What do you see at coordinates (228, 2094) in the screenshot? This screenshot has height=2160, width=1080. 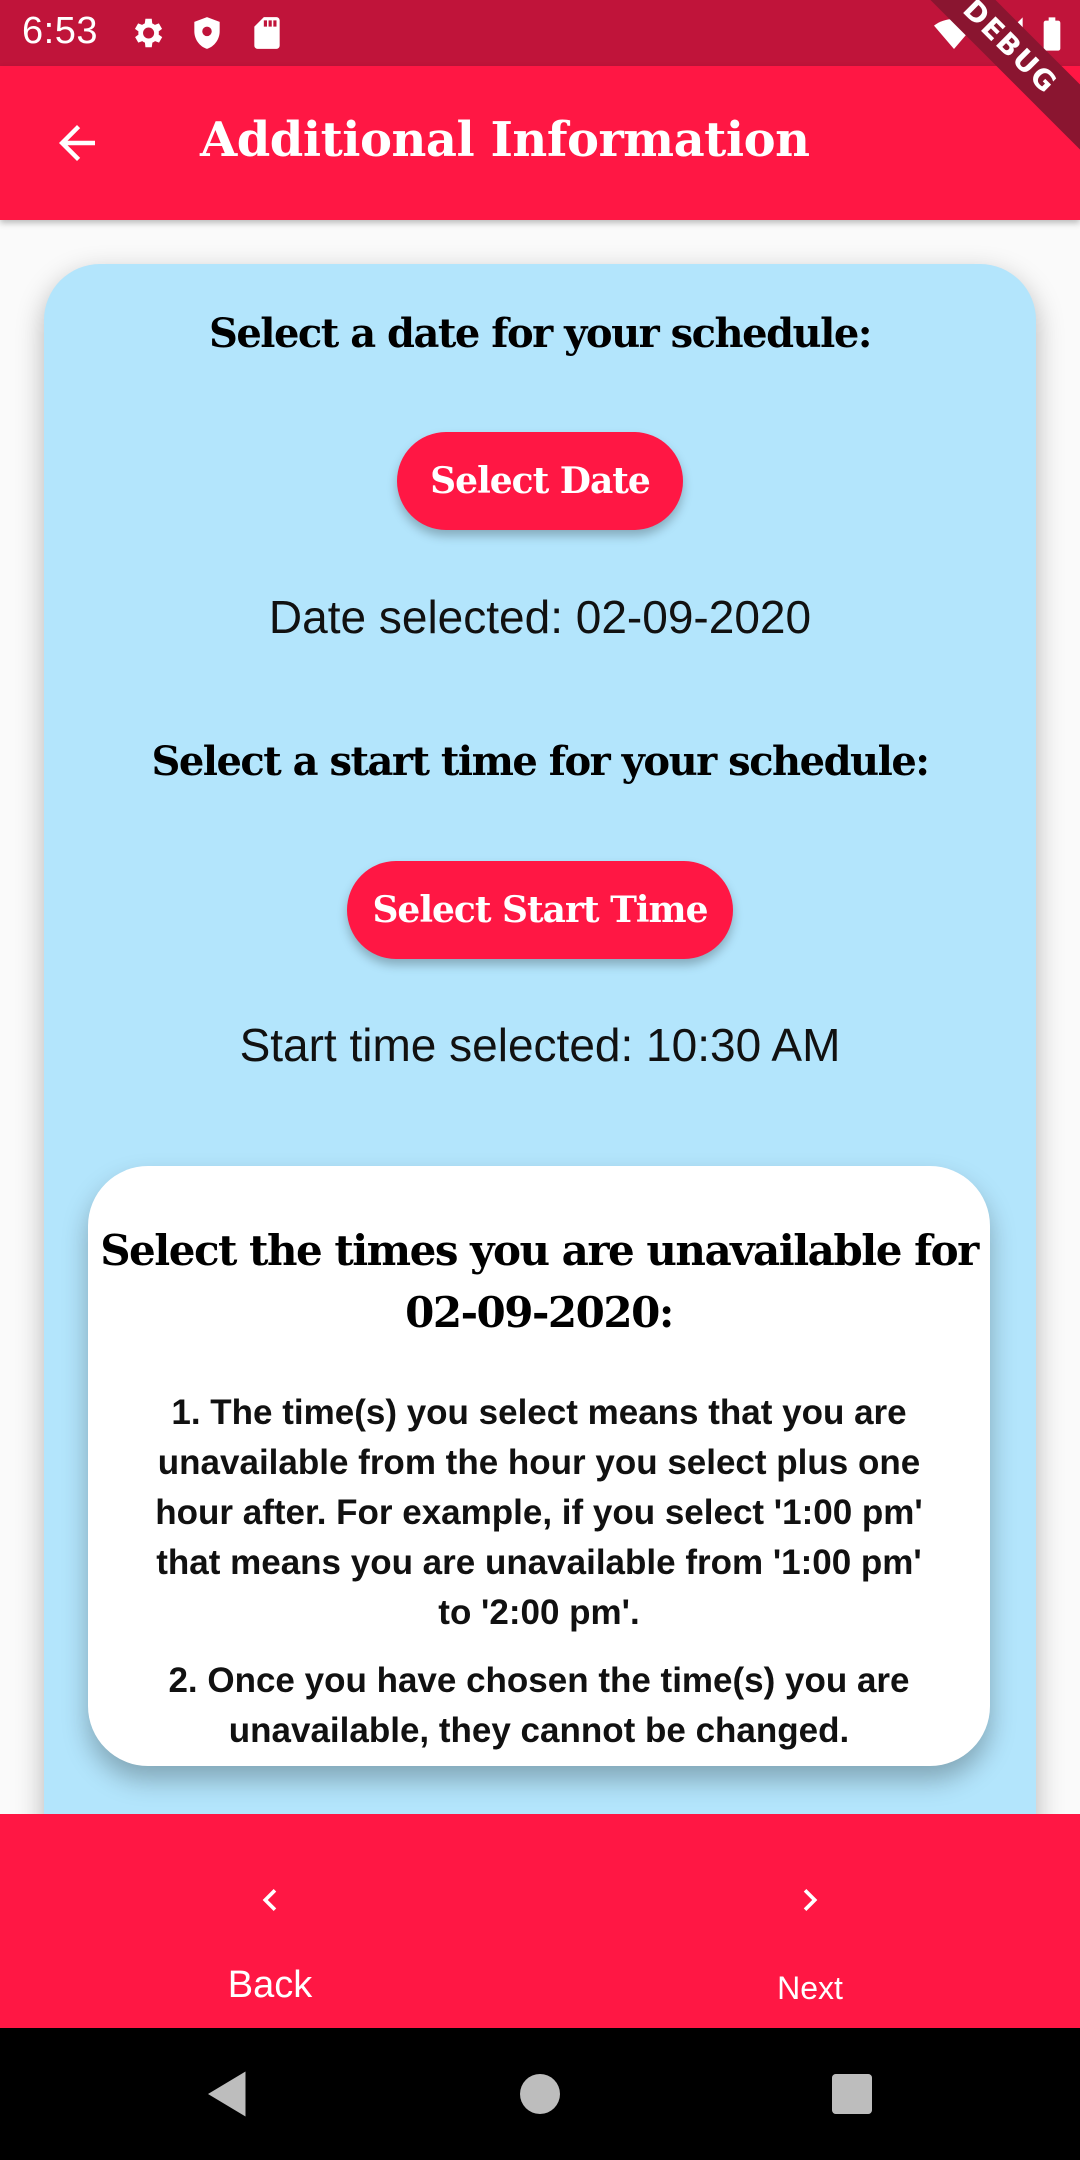 I see `nav-back-icon` at bounding box center [228, 2094].